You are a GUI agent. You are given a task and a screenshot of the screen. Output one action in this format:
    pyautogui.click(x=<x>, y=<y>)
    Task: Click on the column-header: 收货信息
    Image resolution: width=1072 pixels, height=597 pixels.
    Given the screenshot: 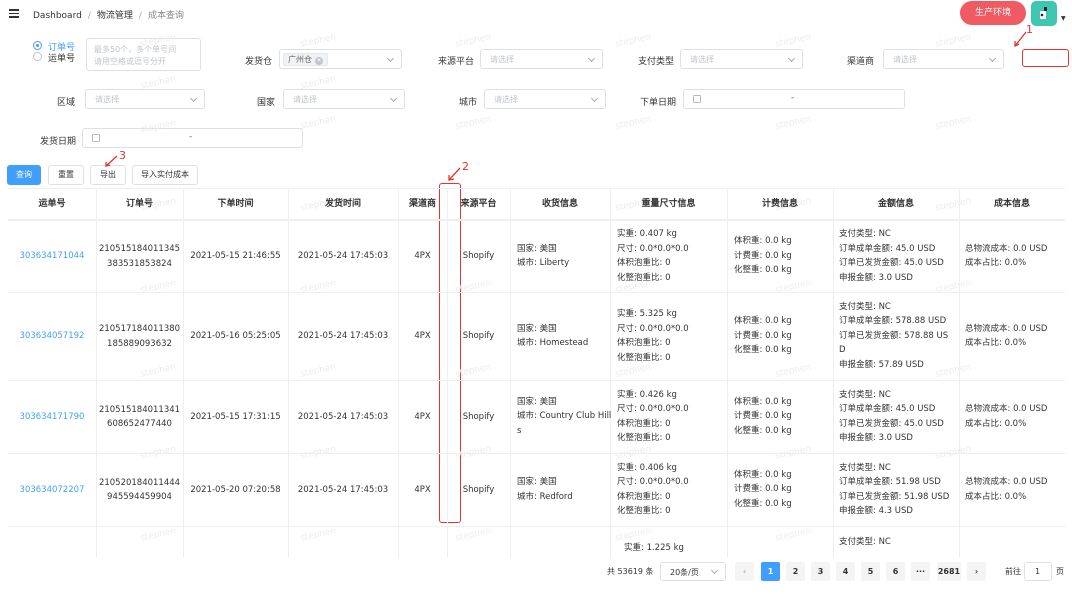 What is the action you would take?
    pyautogui.click(x=559, y=204)
    